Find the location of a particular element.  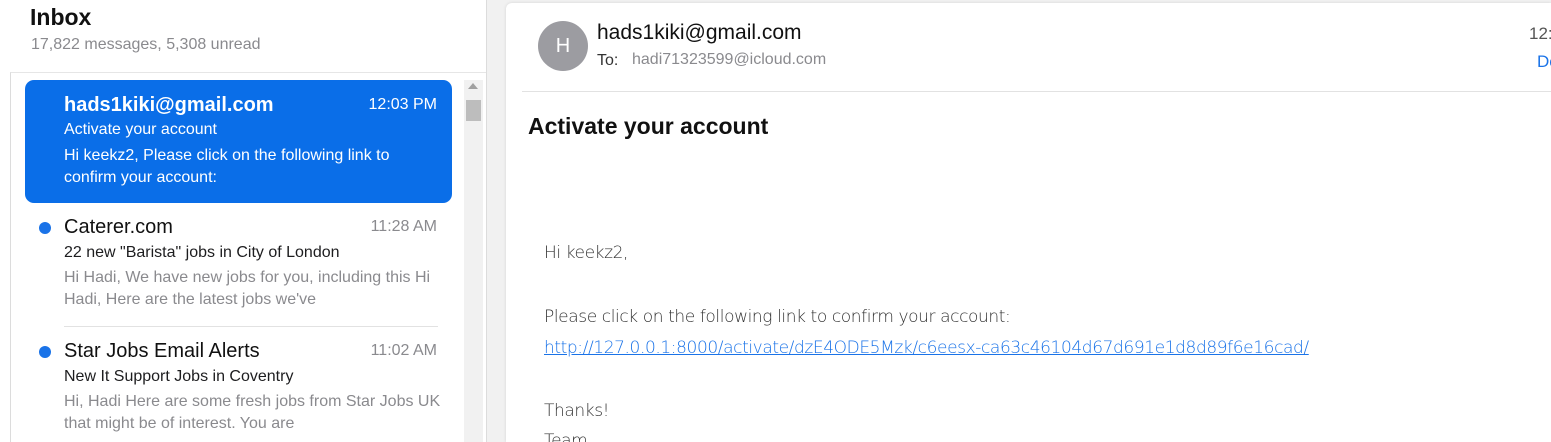

message-time: 11:02 AM is located at coordinates (403, 350).